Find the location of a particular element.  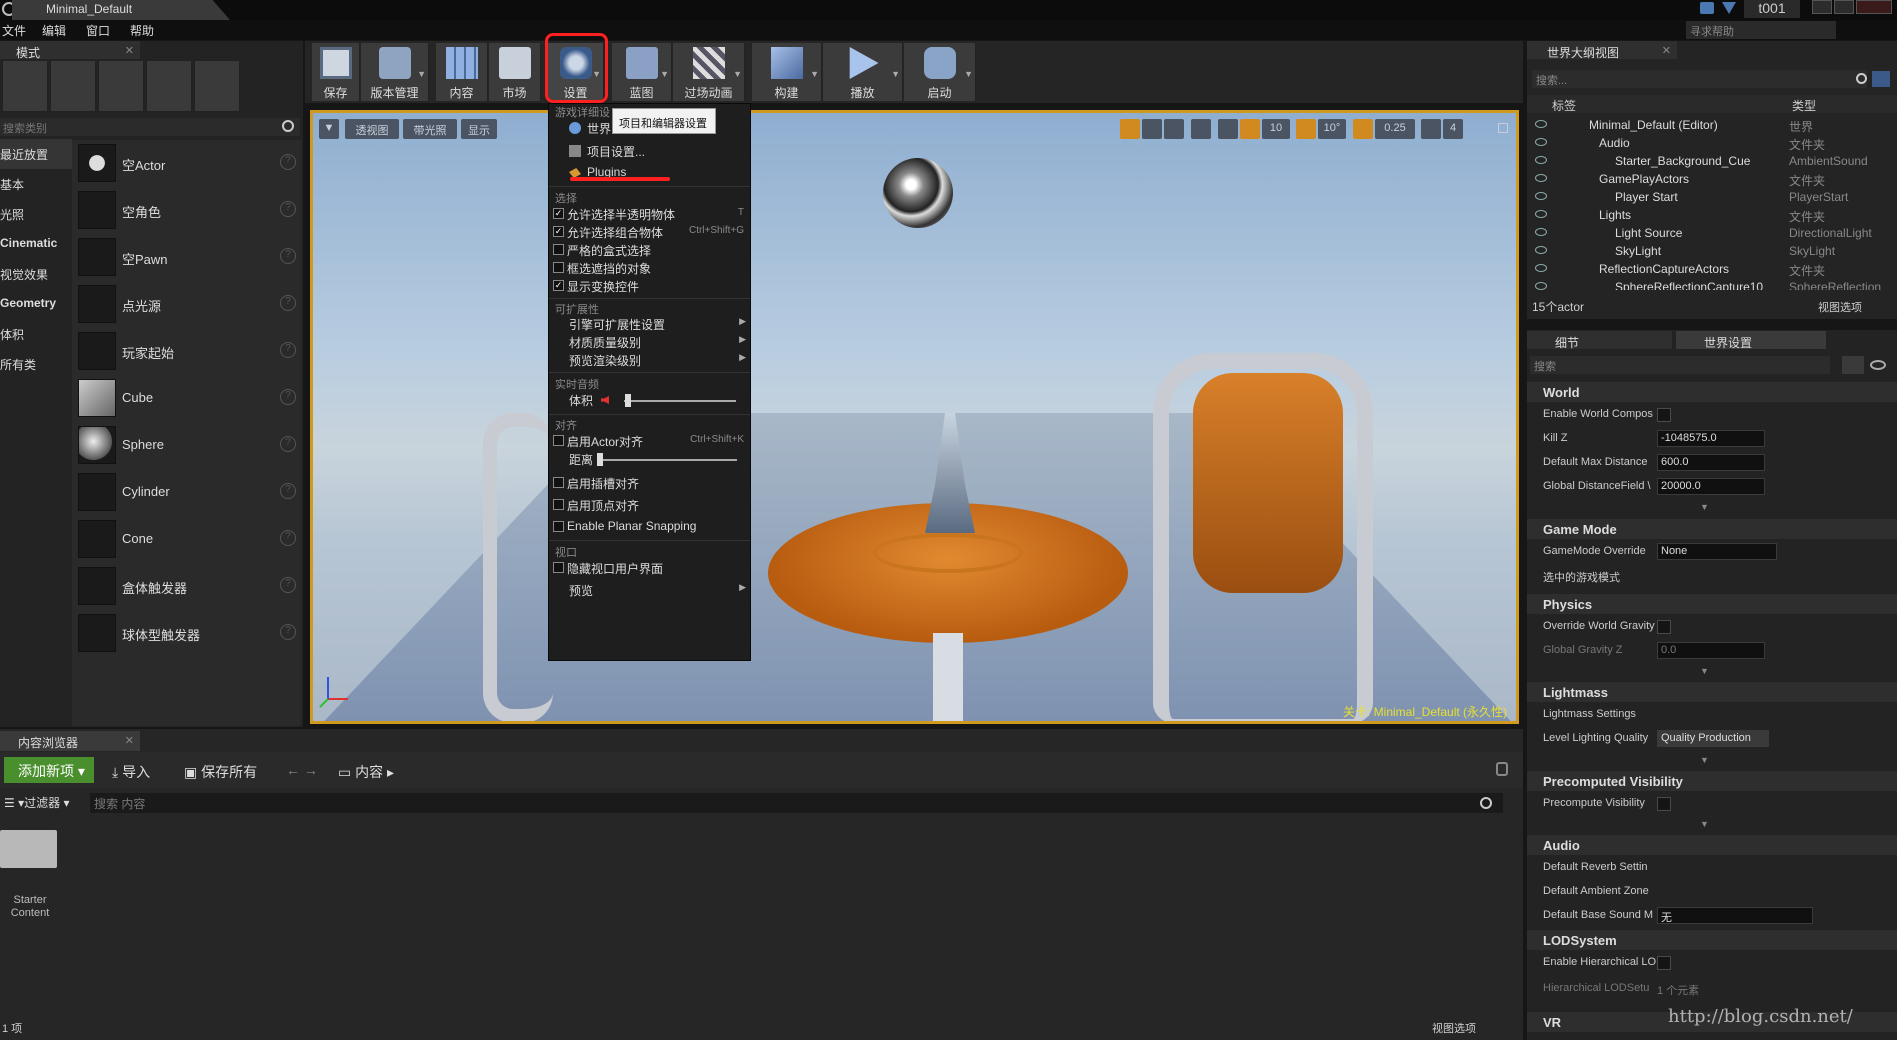

column-type: 类型 is located at coordinates (1804, 105).